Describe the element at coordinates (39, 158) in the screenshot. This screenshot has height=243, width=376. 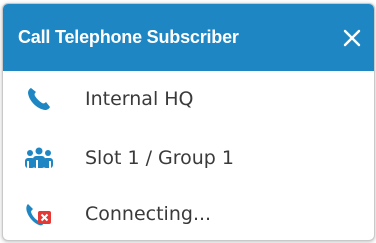
I see `group-icon` at that location.